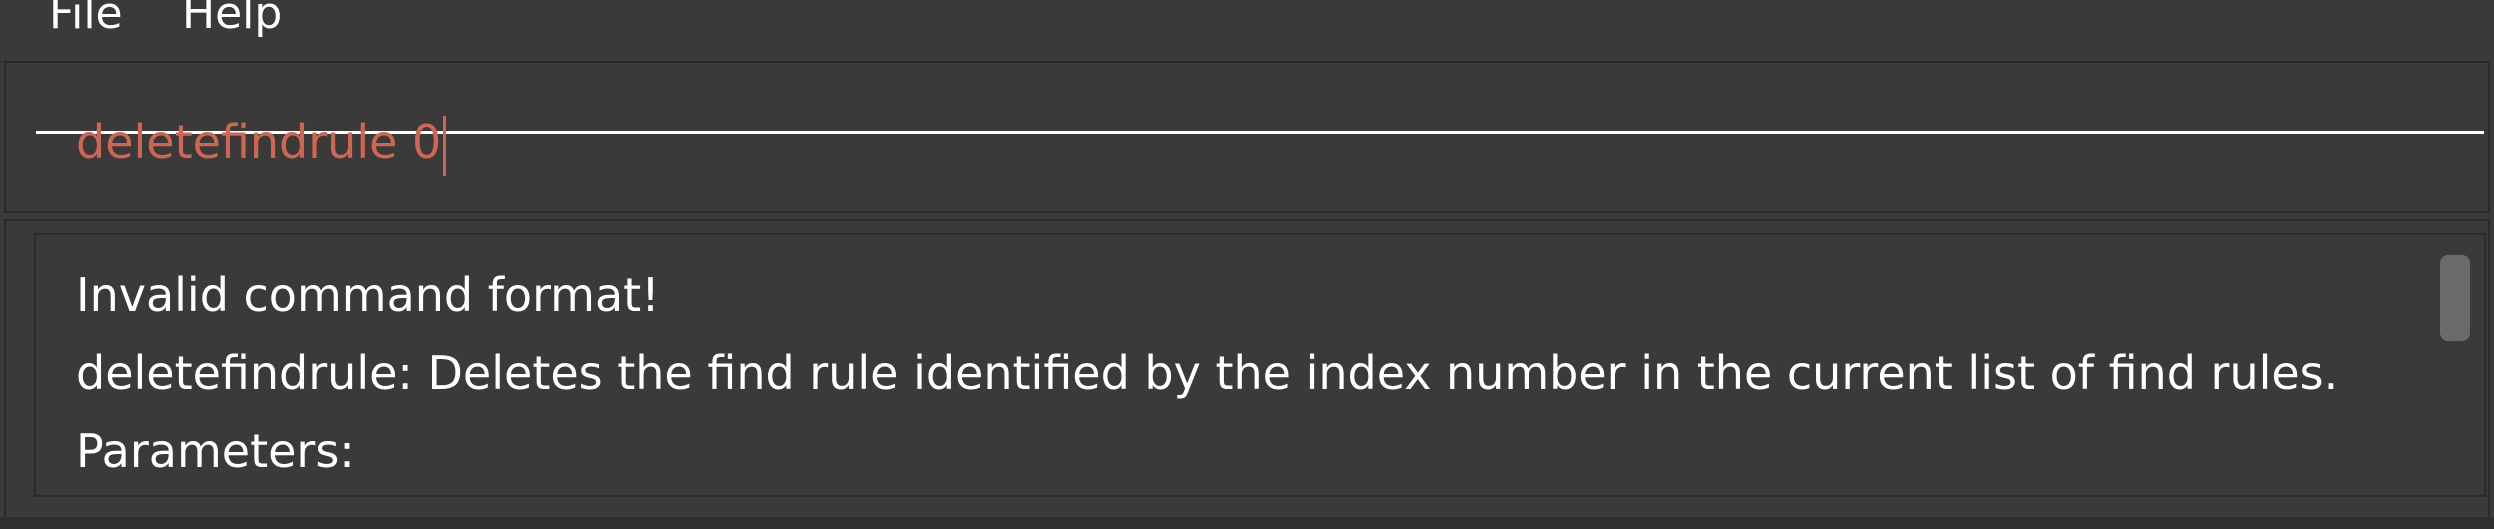 The width and height of the screenshot is (2494, 529). What do you see at coordinates (259, 142) in the screenshot?
I see `command-value: deletefindrule 0` at bounding box center [259, 142].